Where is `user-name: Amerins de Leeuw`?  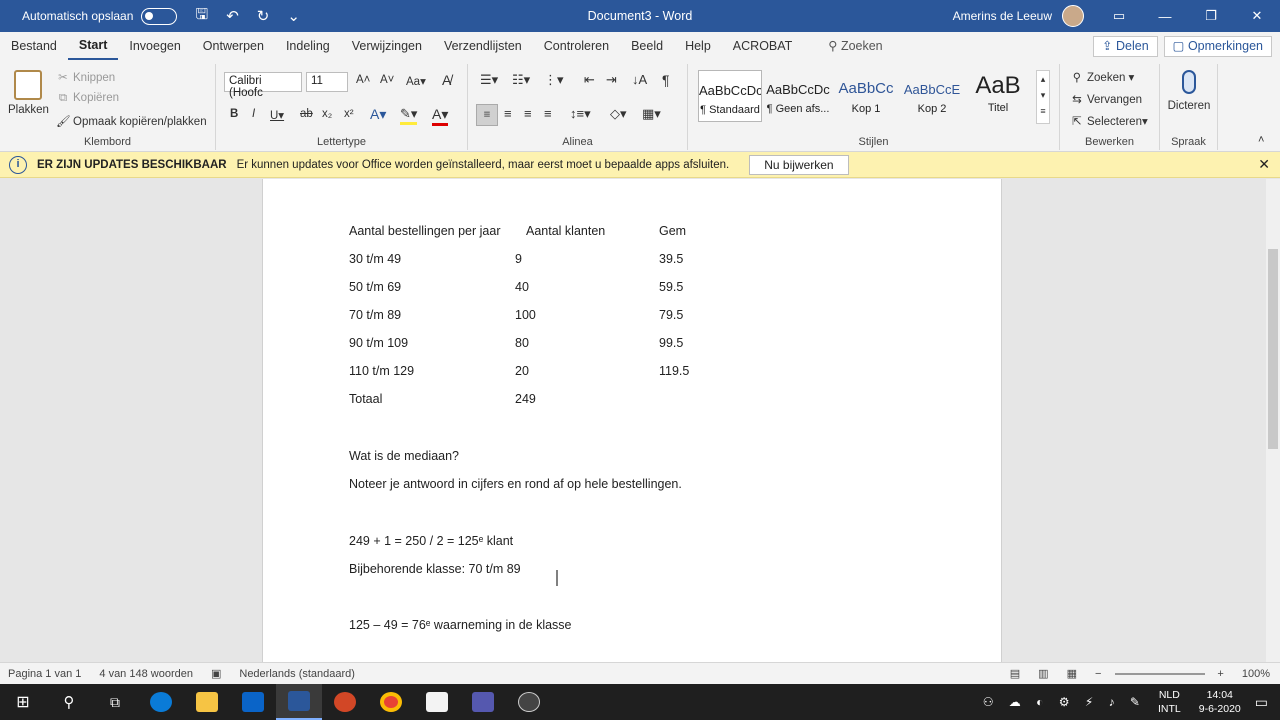 user-name: Amerins de Leeuw is located at coordinates (1002, 16).